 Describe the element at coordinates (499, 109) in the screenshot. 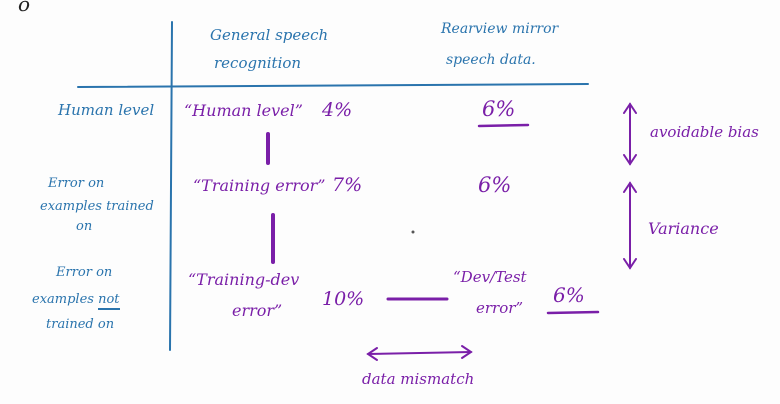

I see `cell-rear-human-value: 6%` at that location.